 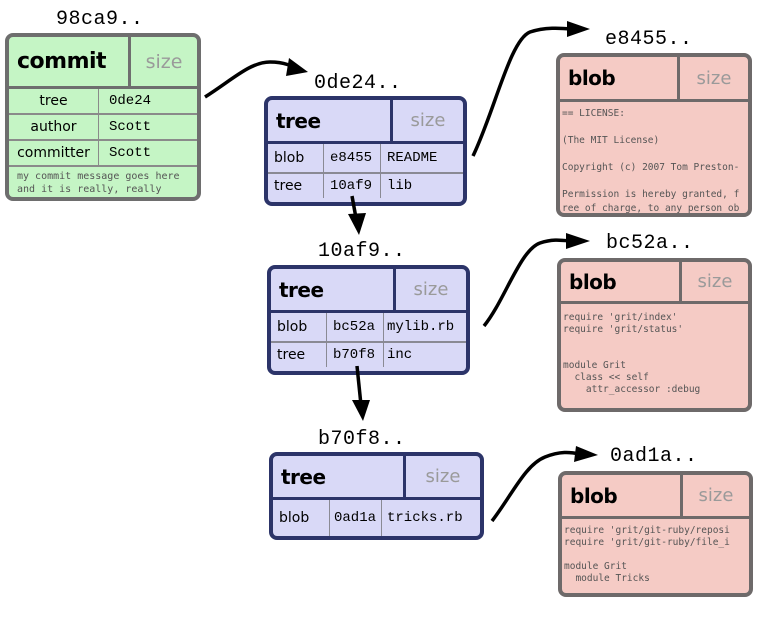 What do you see at coordinates (103, 102) in the screenshot?
I see `commit-field-row: tree 0de24` at bounding box center [103, 102].